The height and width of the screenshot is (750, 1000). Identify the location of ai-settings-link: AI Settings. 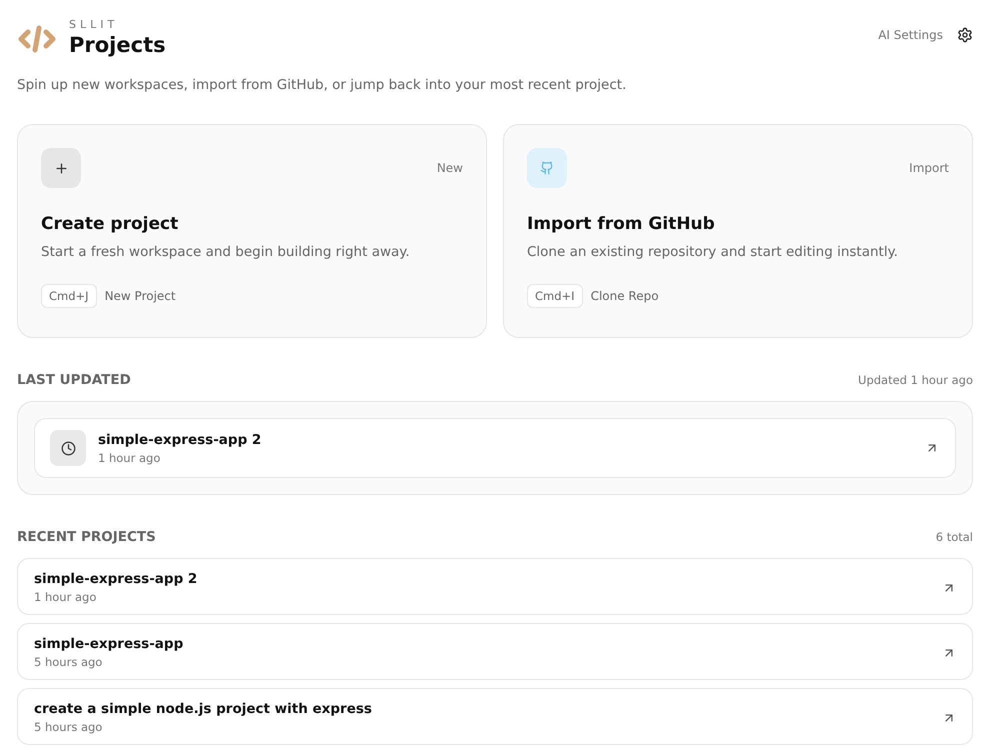
(910, 35).